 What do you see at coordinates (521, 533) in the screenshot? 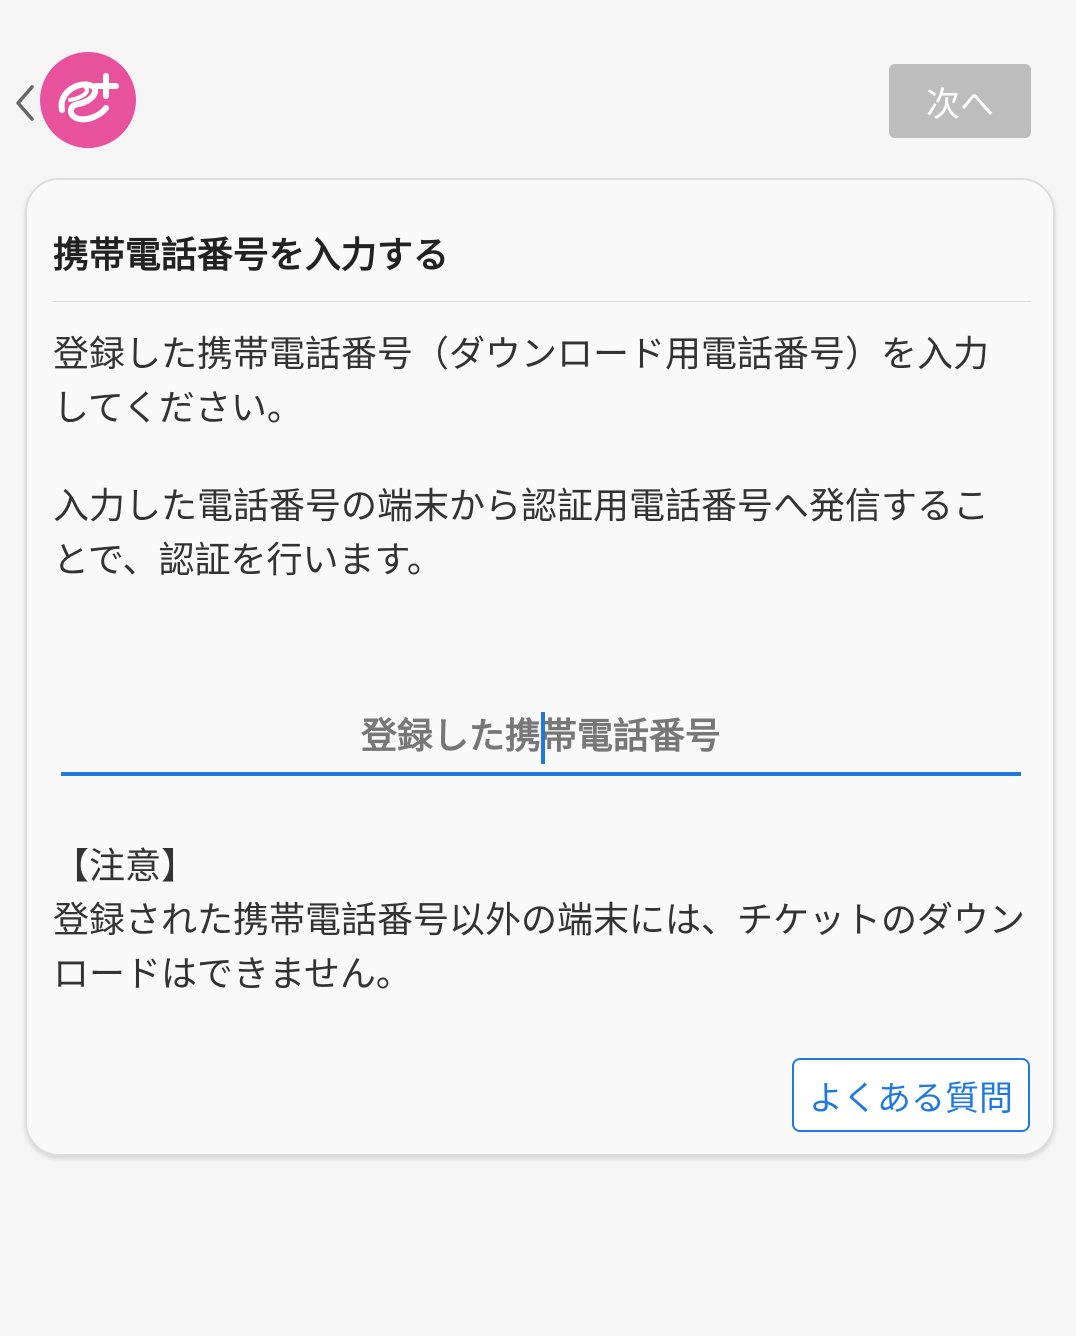
I see `authentication-description: 入力した電話番号の端末から認証用電話番号へ発信することで、認証を行います。` at bounding box center [521, 533].